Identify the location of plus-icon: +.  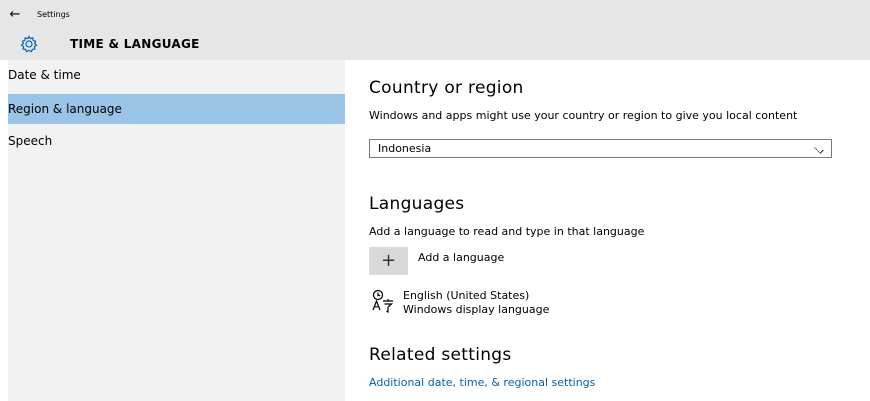
(388, 260).